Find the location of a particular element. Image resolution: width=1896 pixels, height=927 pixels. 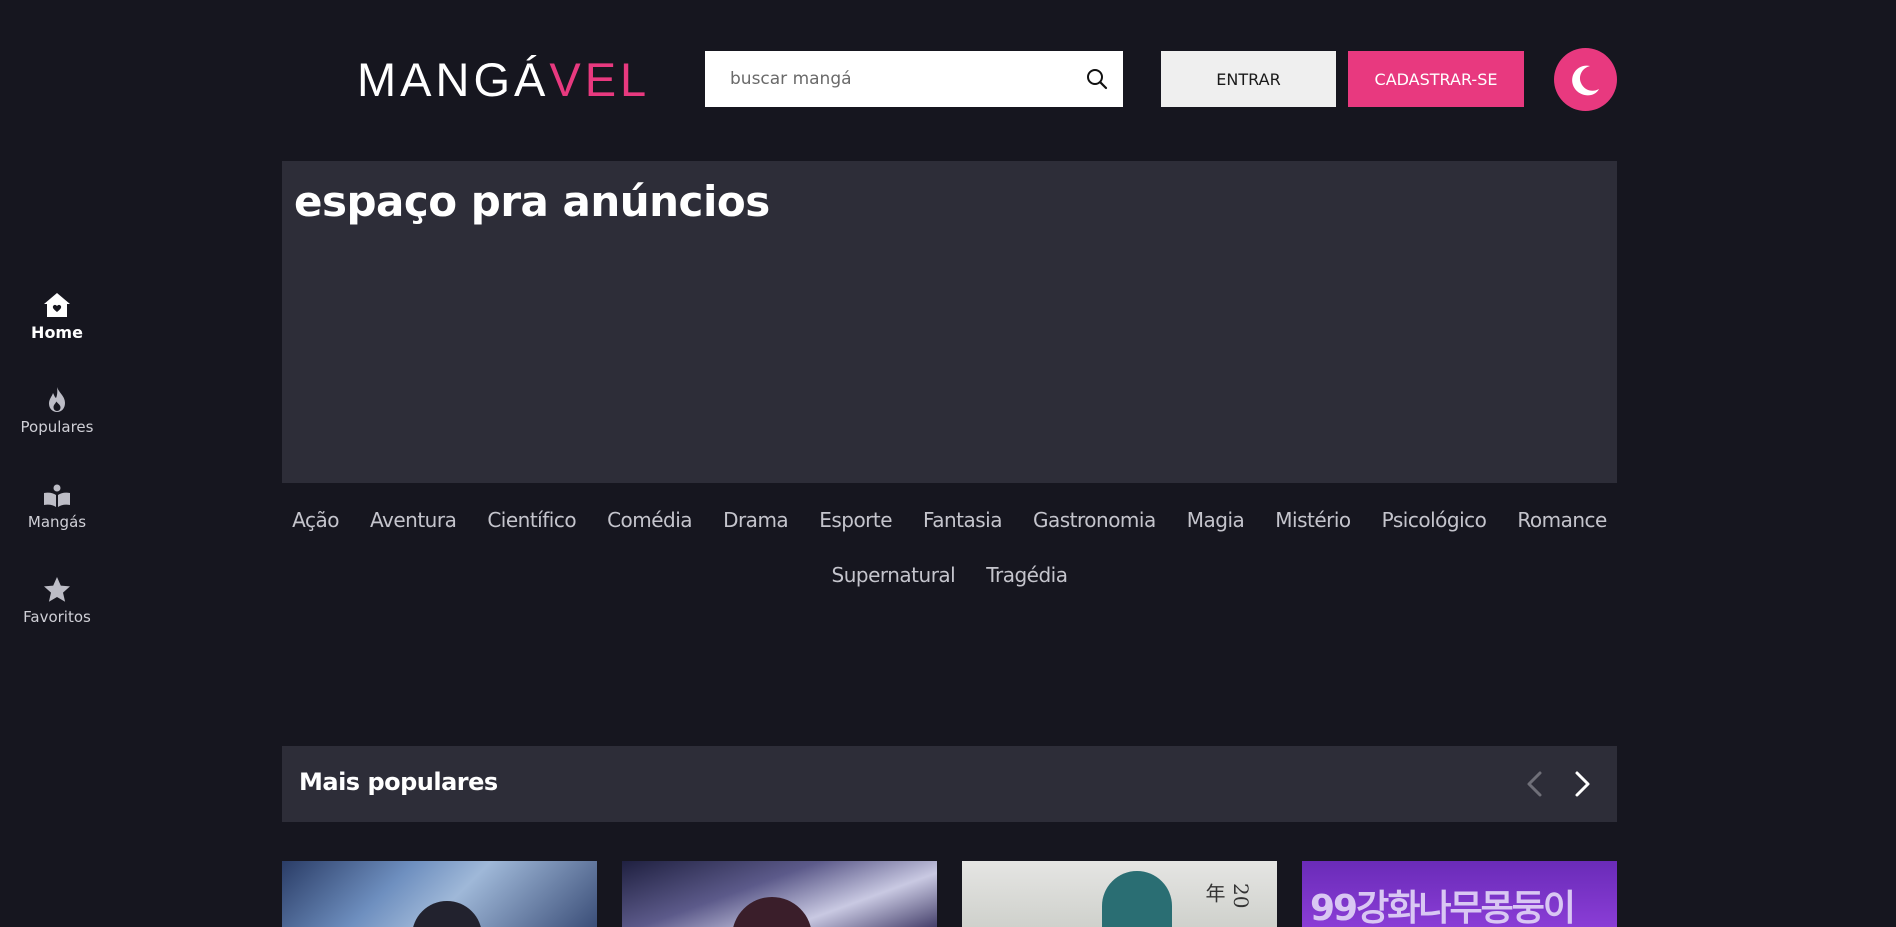

popular-title: Mais populares is located at coordinates (398, 782).